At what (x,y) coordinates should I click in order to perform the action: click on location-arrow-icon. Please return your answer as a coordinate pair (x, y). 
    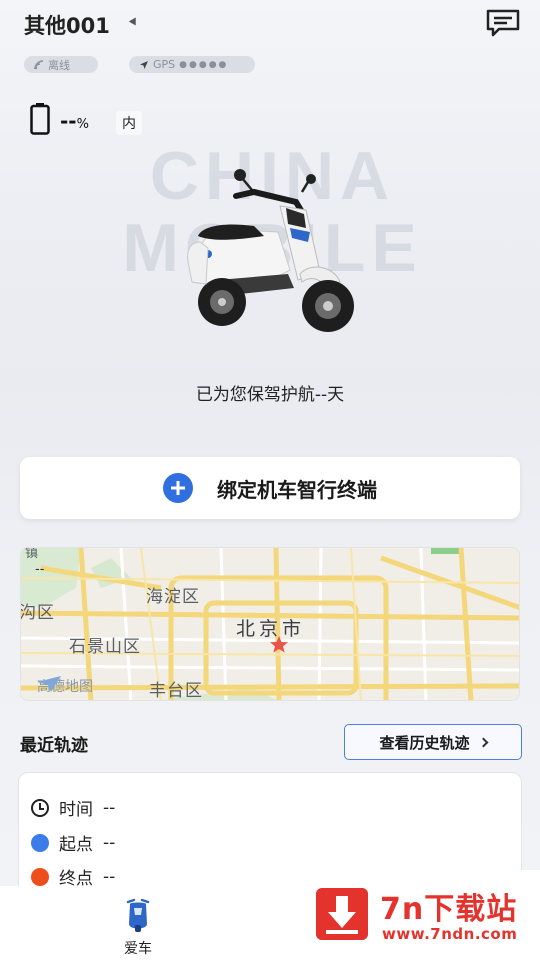
    Looking at the image, I should click on (144, 64).